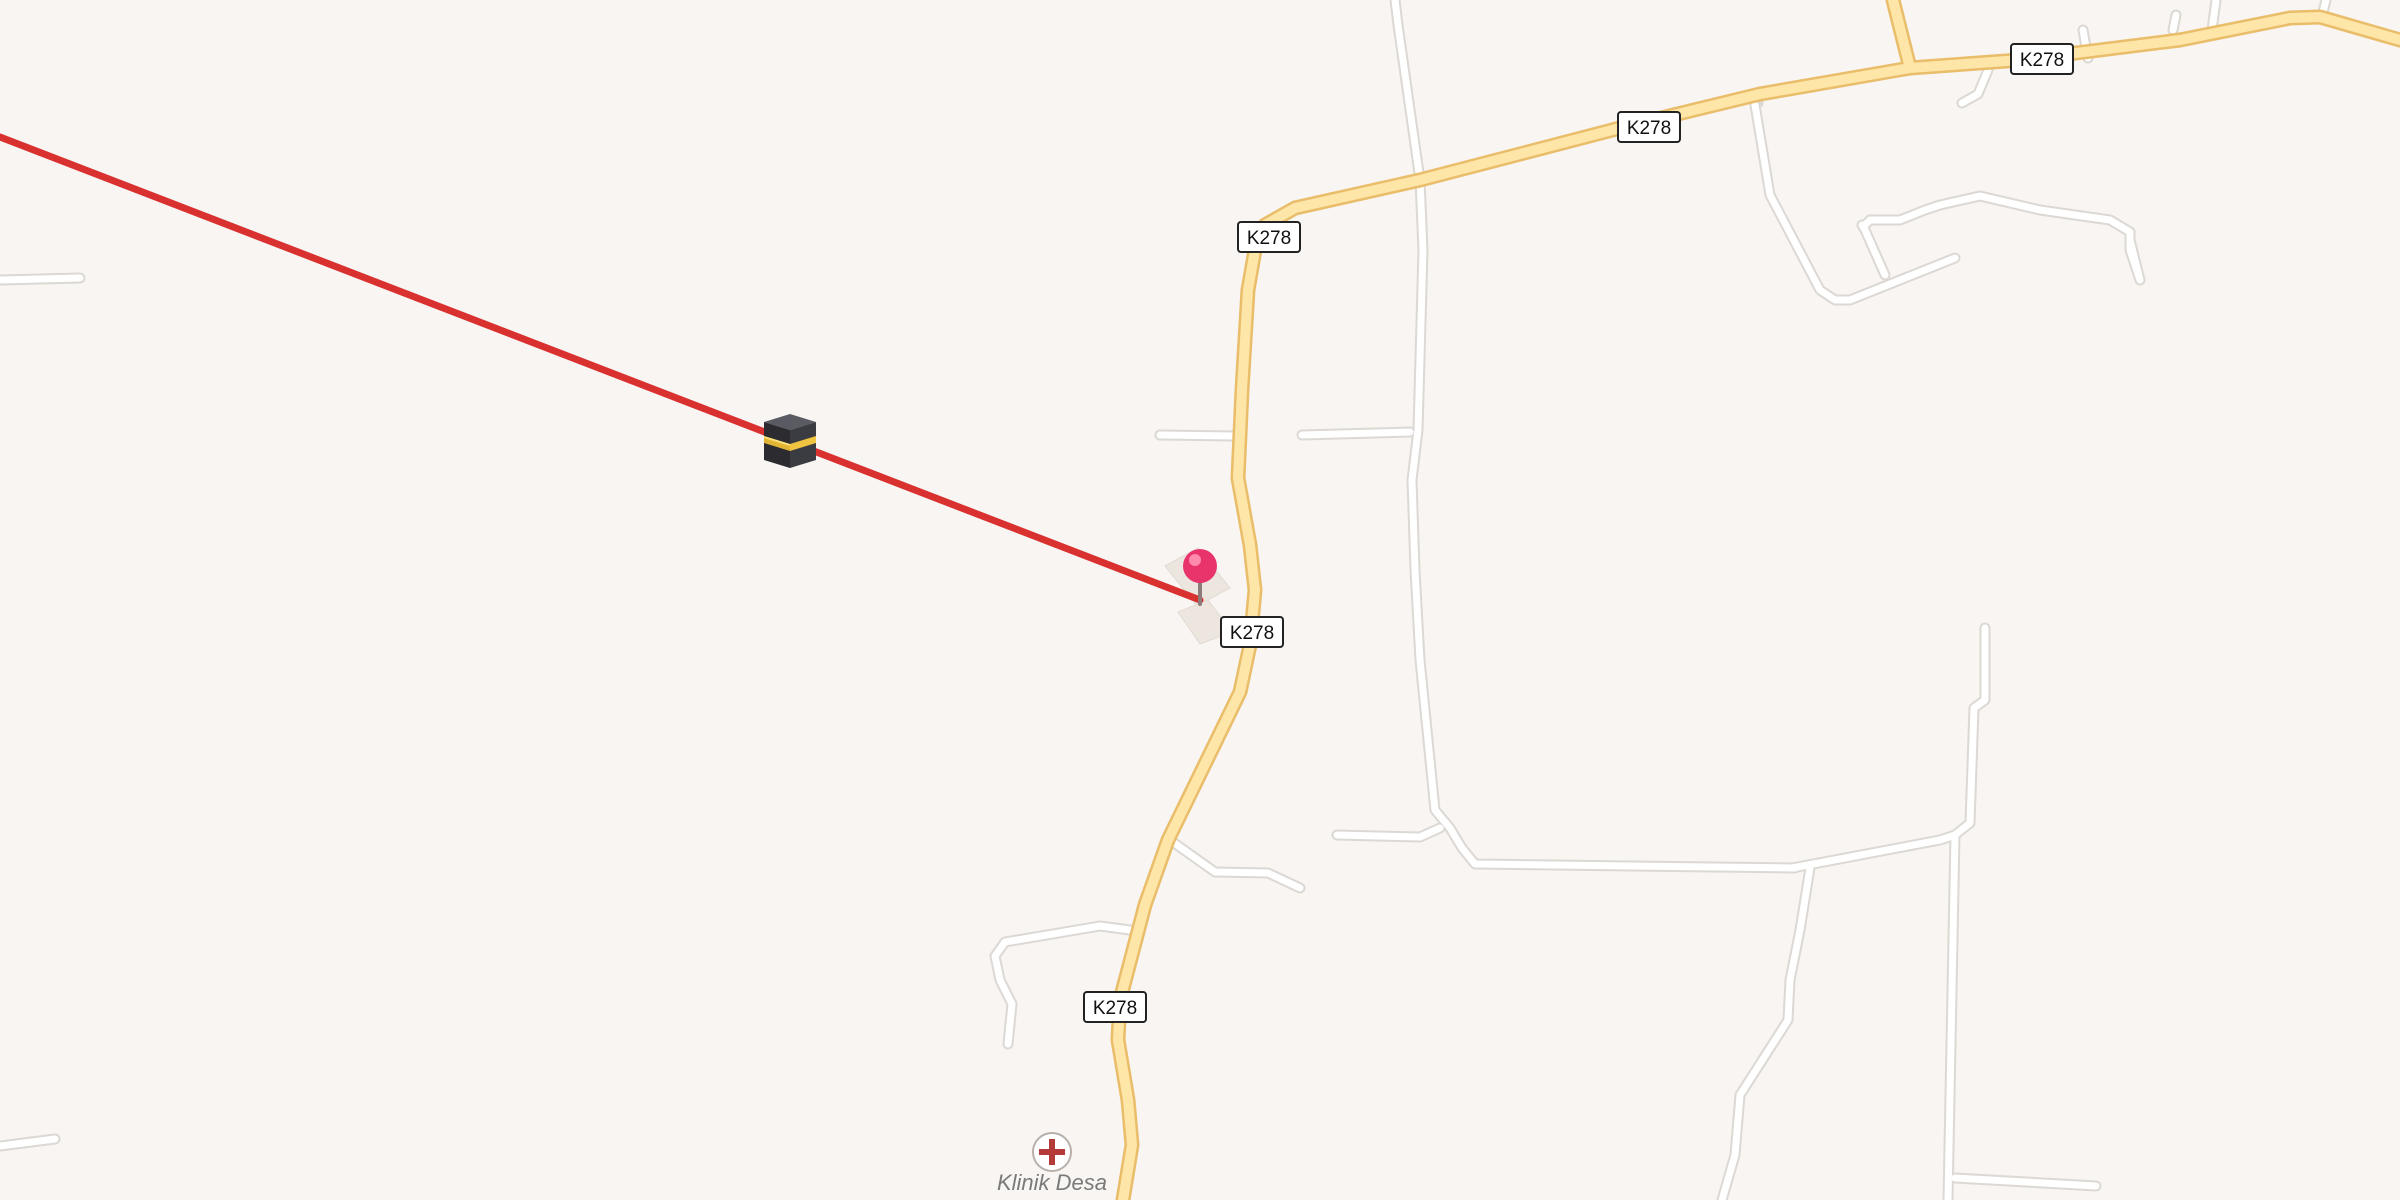  I want to click on medical-cross-icon, so click(1052, 1152).